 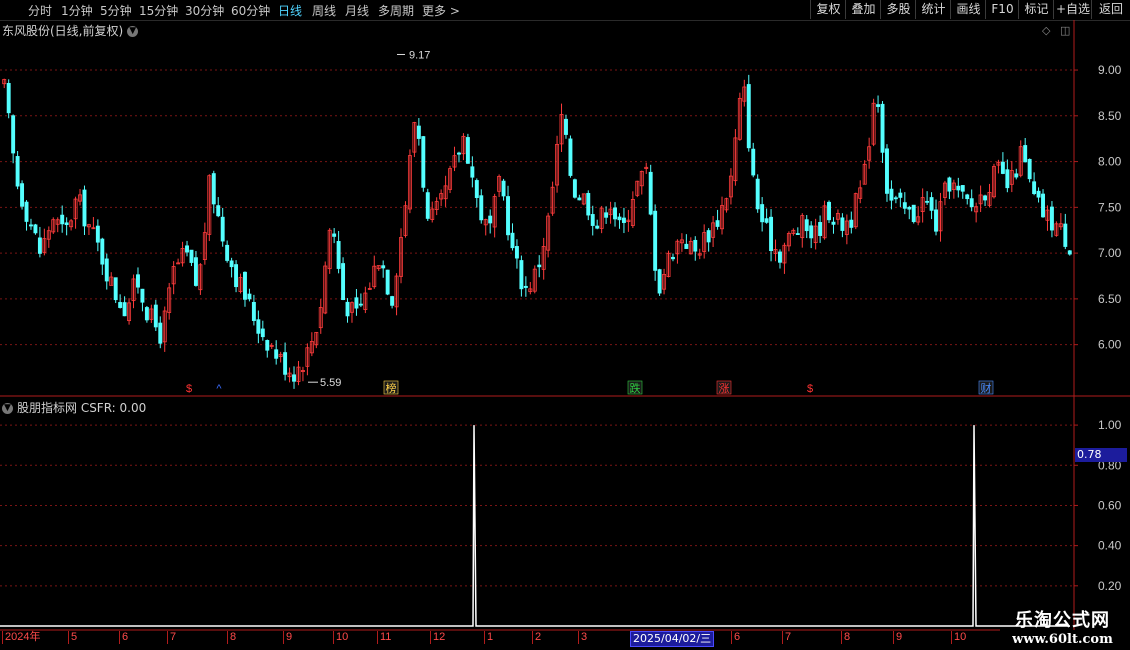 What do you see at coordinates (500, 638) in the screenshot?
I see `date-axis: 2024年 5 6 7 8 9 10 11 12 1 2 3 6 7 8 9 10` at bounding box center [500, 638].